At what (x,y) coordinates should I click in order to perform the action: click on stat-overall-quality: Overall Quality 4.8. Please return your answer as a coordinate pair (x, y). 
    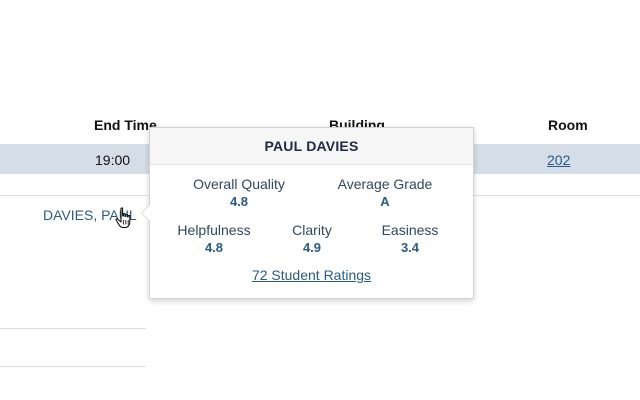
    Looking at the image, I should click on (239, 193).